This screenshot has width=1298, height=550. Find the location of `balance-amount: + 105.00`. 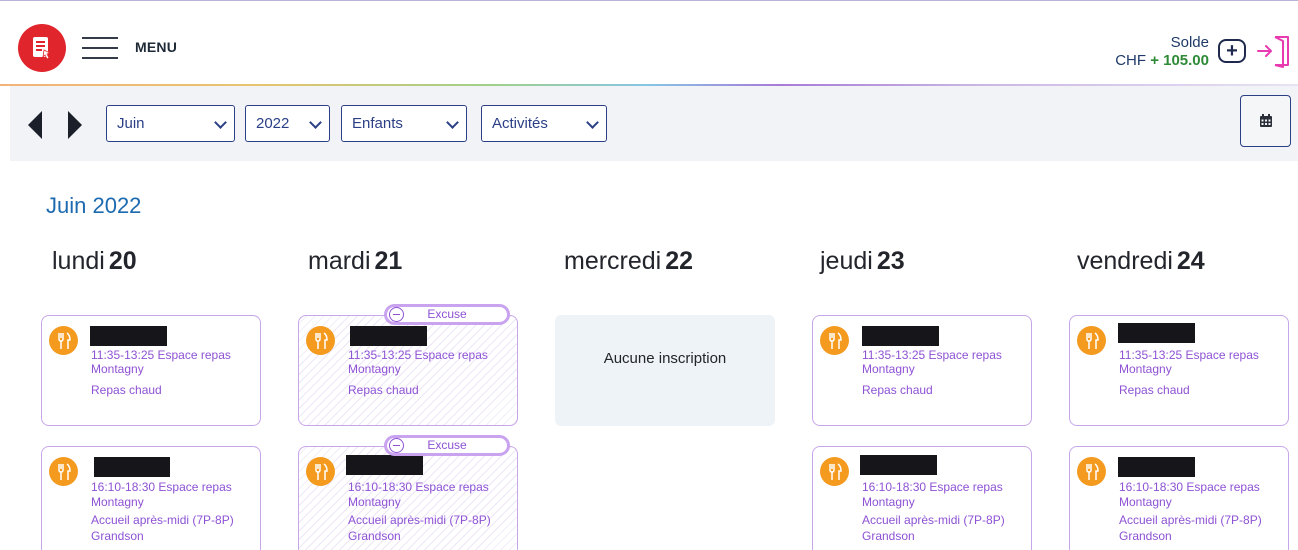

balance-amount: + 105.00 is located at coordinates (1179, 60).